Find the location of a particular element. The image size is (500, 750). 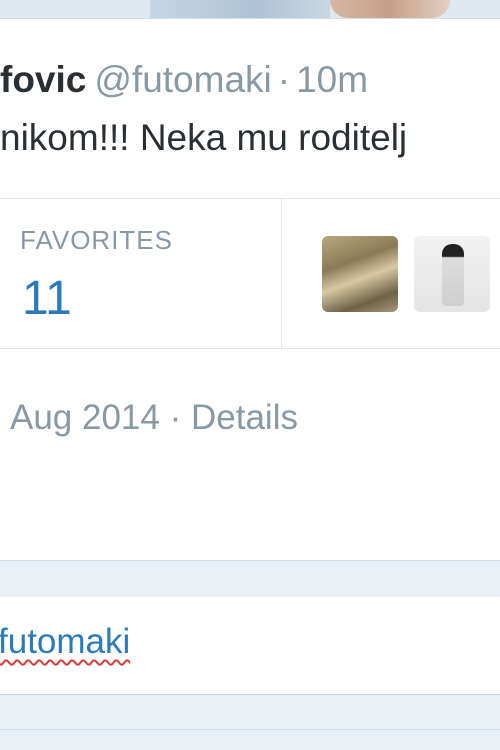

divider is located at coordinates (250, 729).